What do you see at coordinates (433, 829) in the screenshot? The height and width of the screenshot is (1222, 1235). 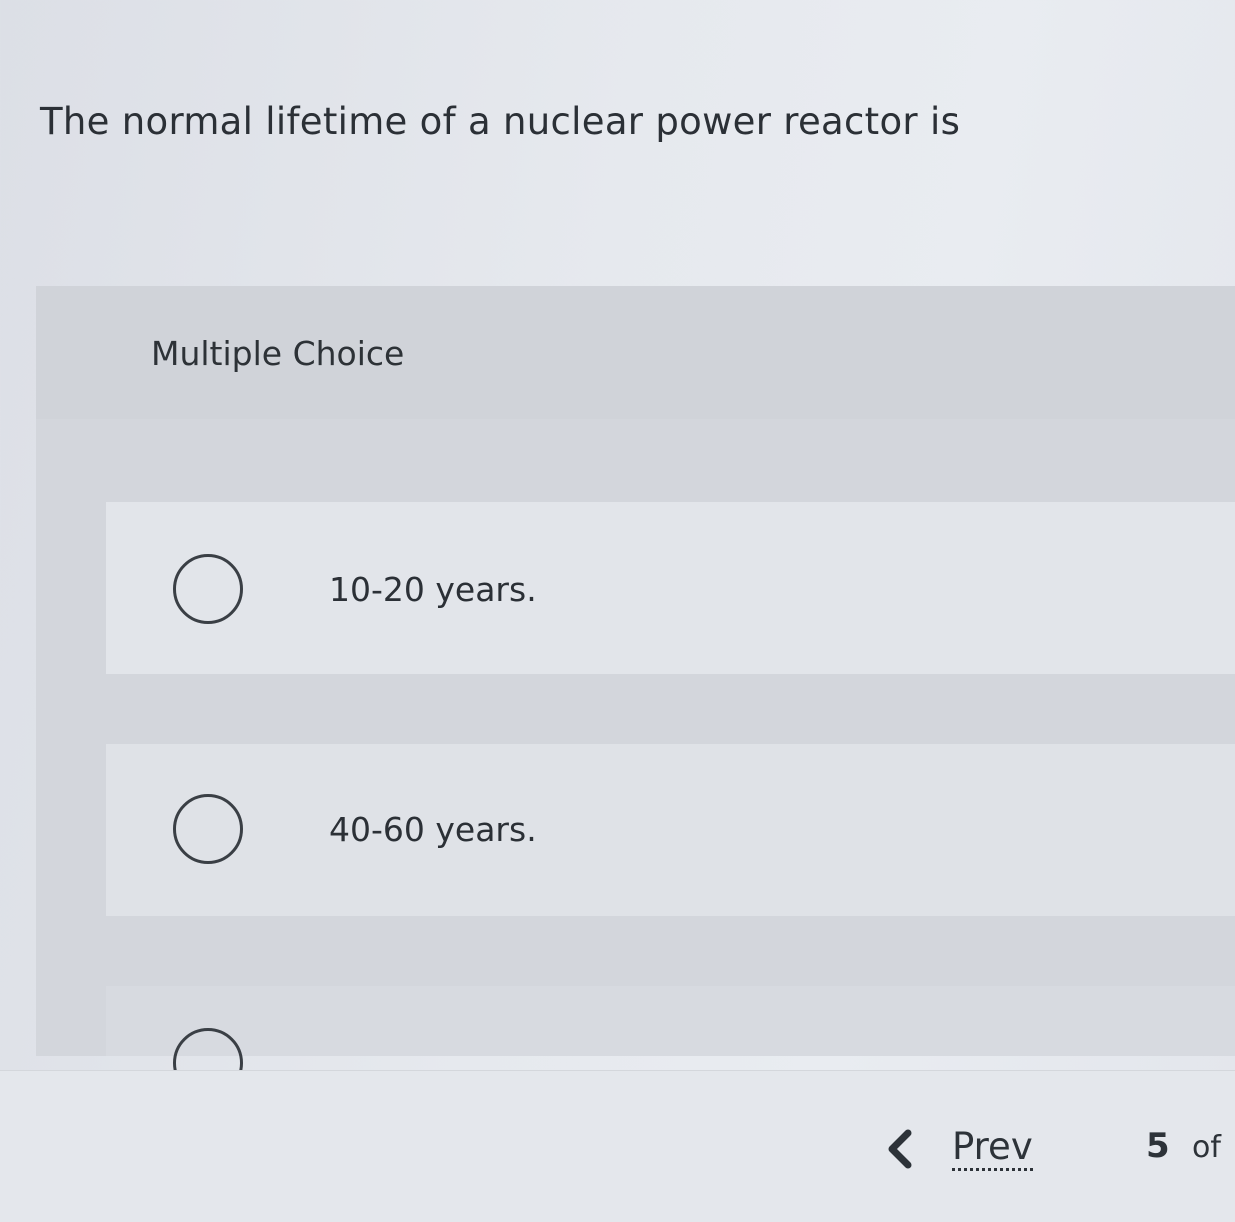 I see `answer-option-2-text: 40-60 years.` at bounding box center [433, 829].